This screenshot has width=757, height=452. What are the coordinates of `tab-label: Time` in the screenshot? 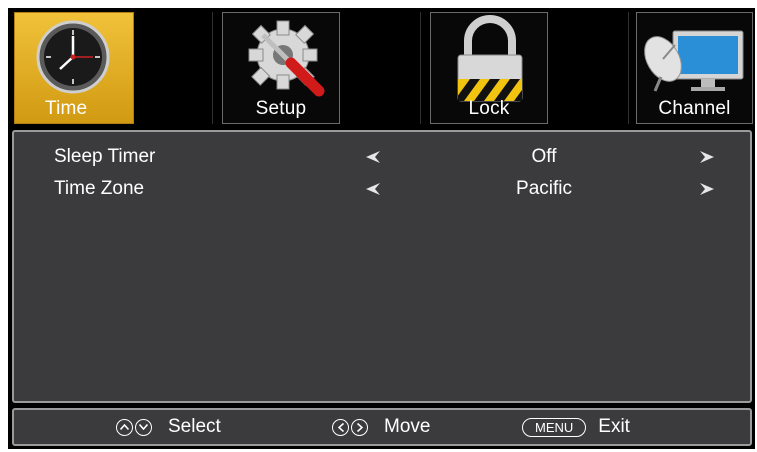 It's located at (66, 108).